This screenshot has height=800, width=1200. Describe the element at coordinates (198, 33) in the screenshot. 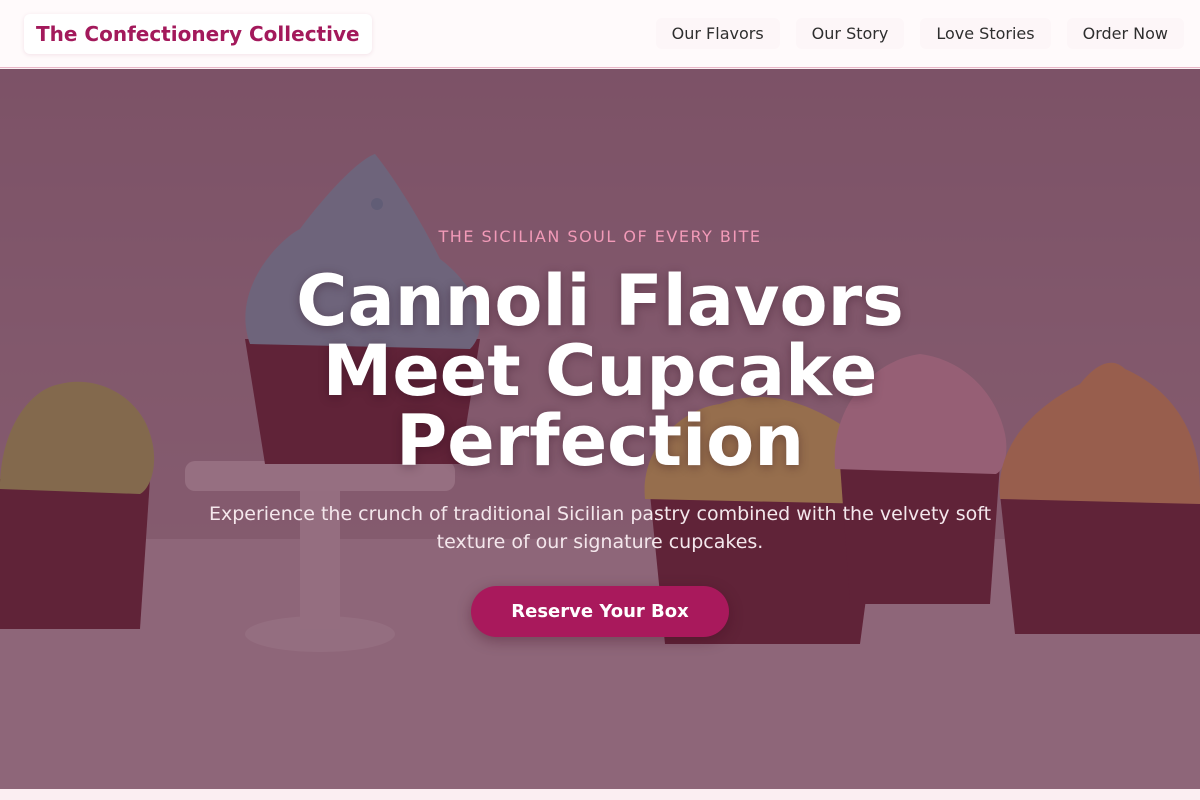

I see `brand-logo: The Confectionery Collective` at that location.